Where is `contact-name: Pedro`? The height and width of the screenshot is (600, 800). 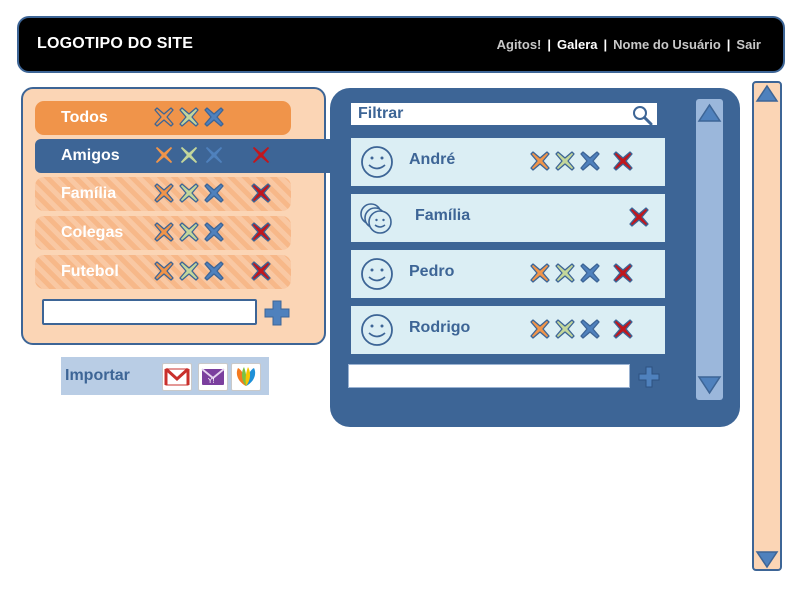 contact-name: Pedro is located at coordinates (432, 271).